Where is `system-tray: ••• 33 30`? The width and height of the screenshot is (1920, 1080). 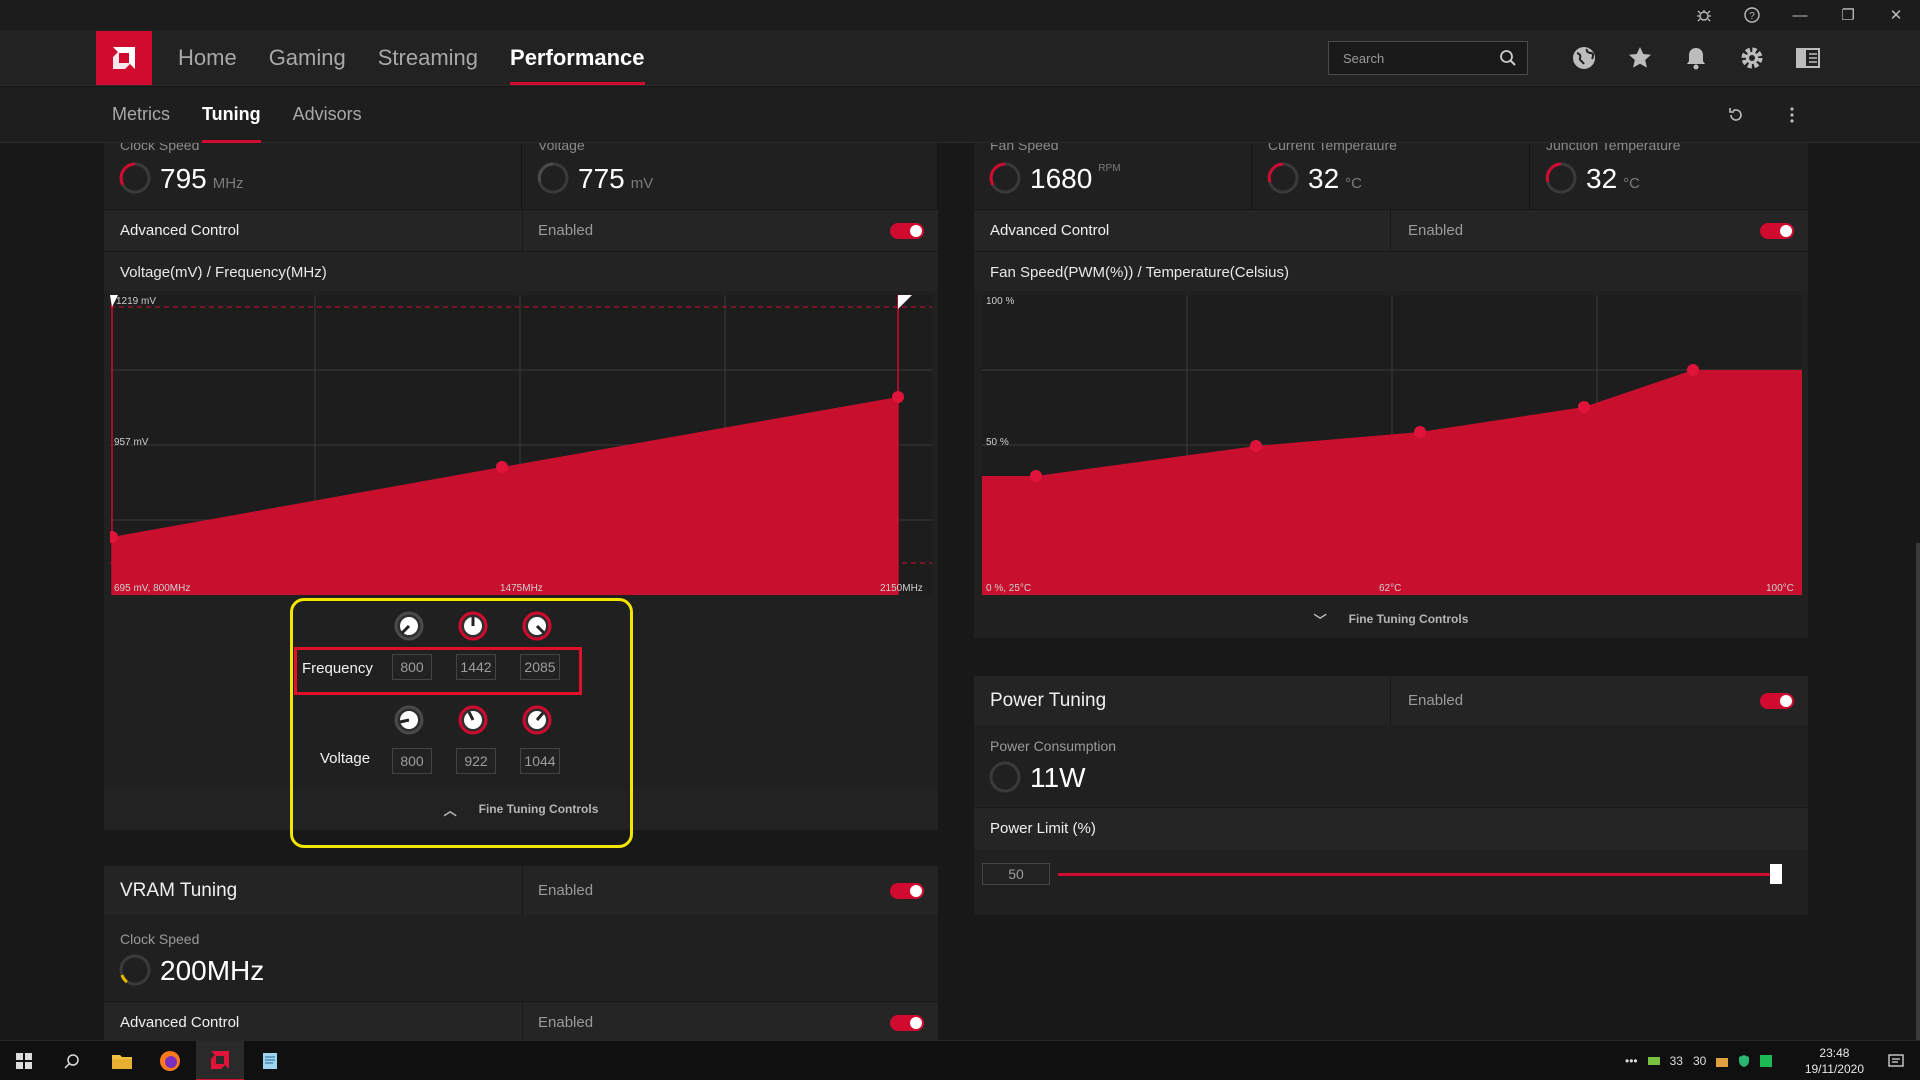 system-tray: ••• 33 30 is located at coordinates (1698, 1060).